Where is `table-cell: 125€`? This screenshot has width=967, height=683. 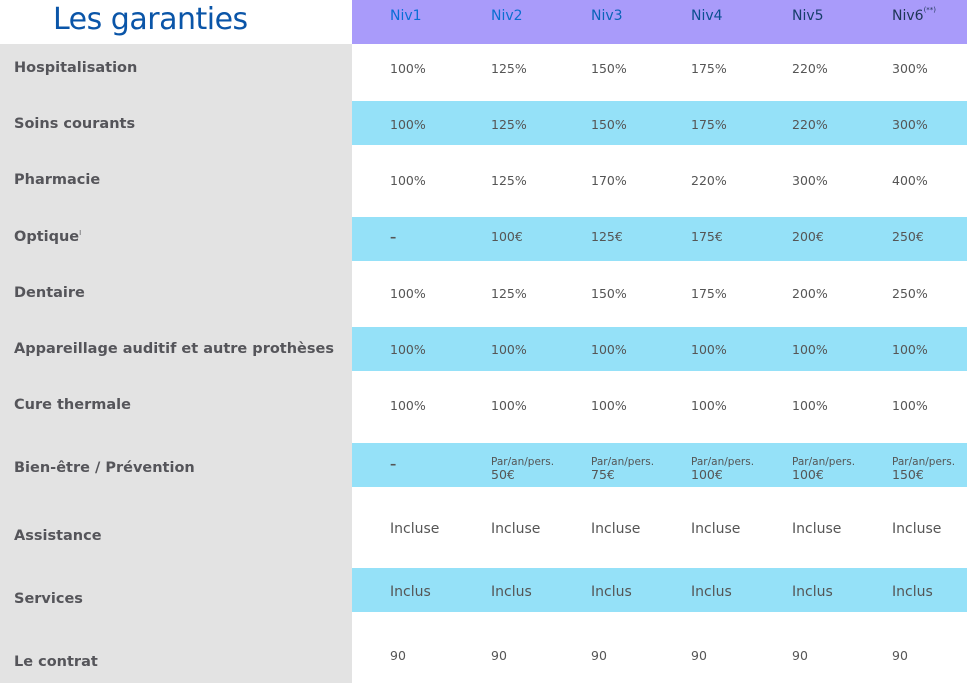
table-cell: 125€ is located at coordinates (607, 236).